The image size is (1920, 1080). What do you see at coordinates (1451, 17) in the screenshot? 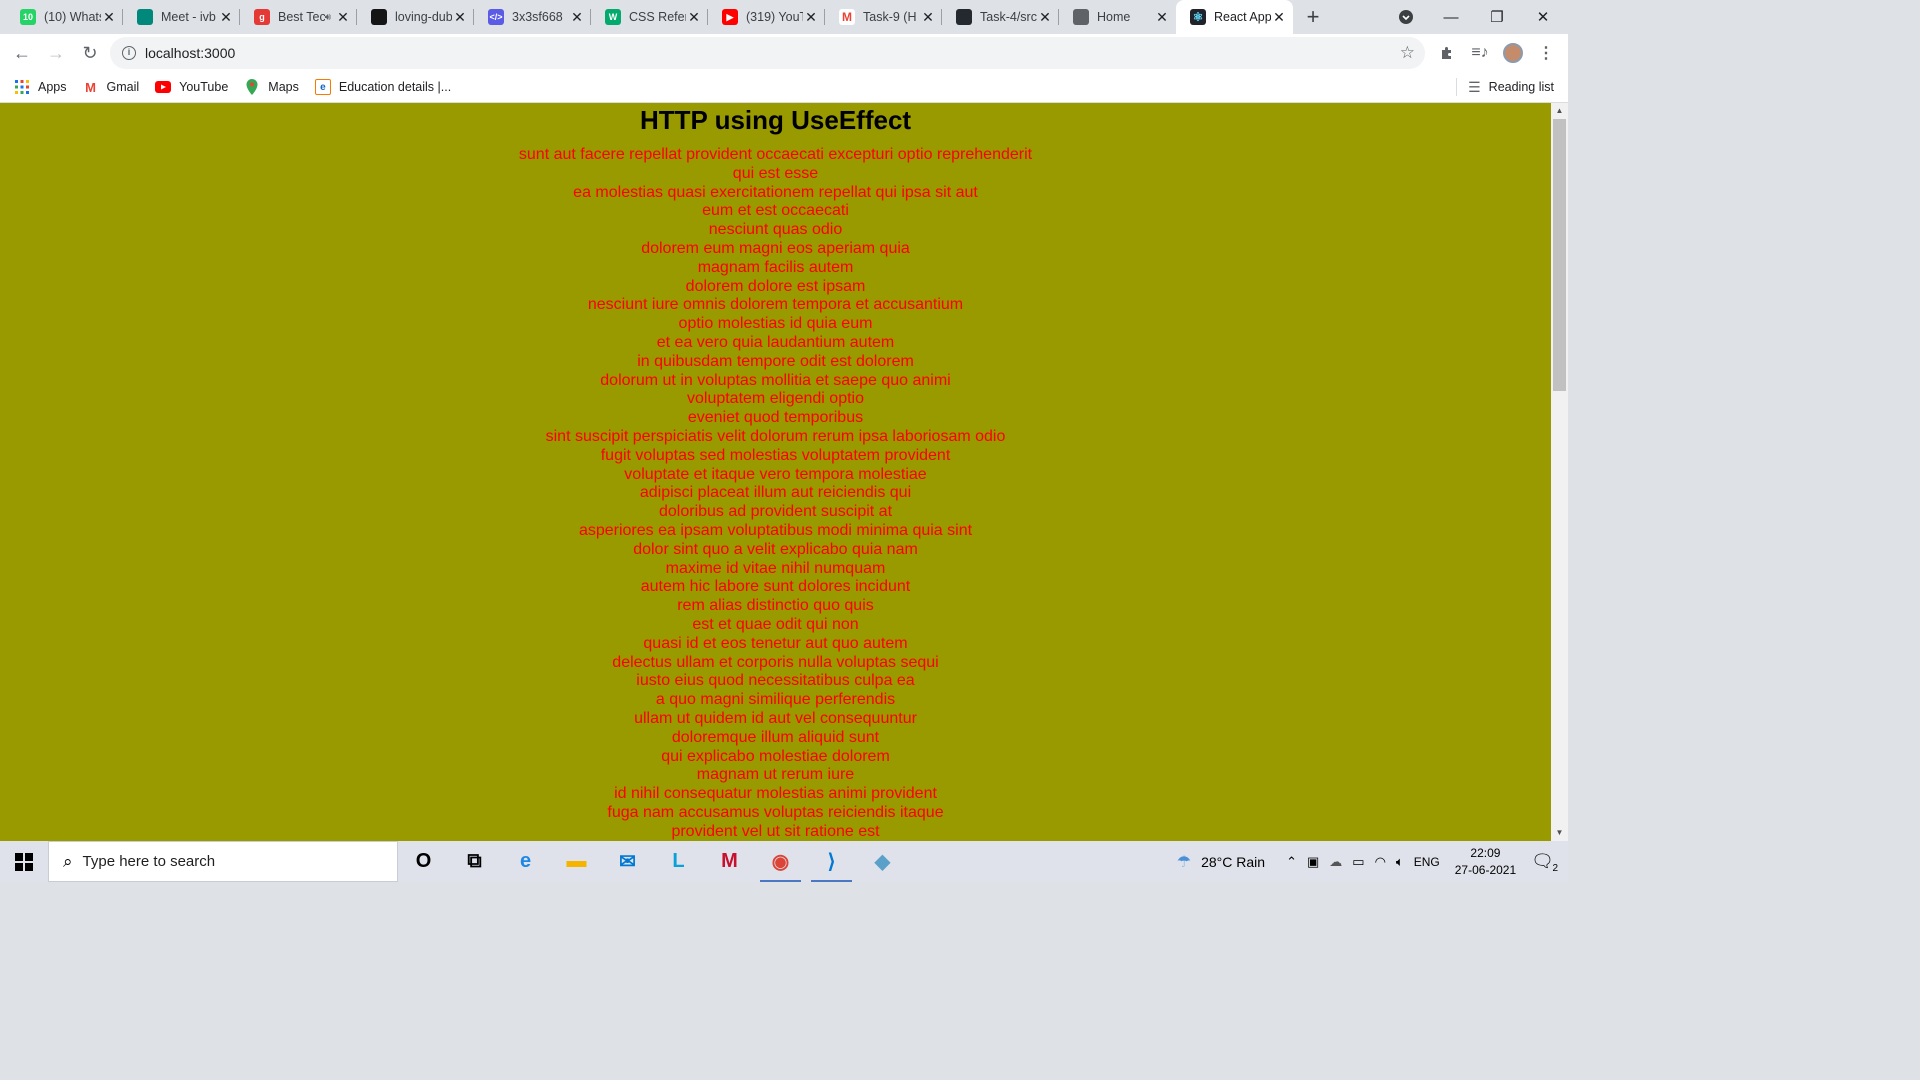
I see `minimize-icon: —` at bounding box center [1451, 17].